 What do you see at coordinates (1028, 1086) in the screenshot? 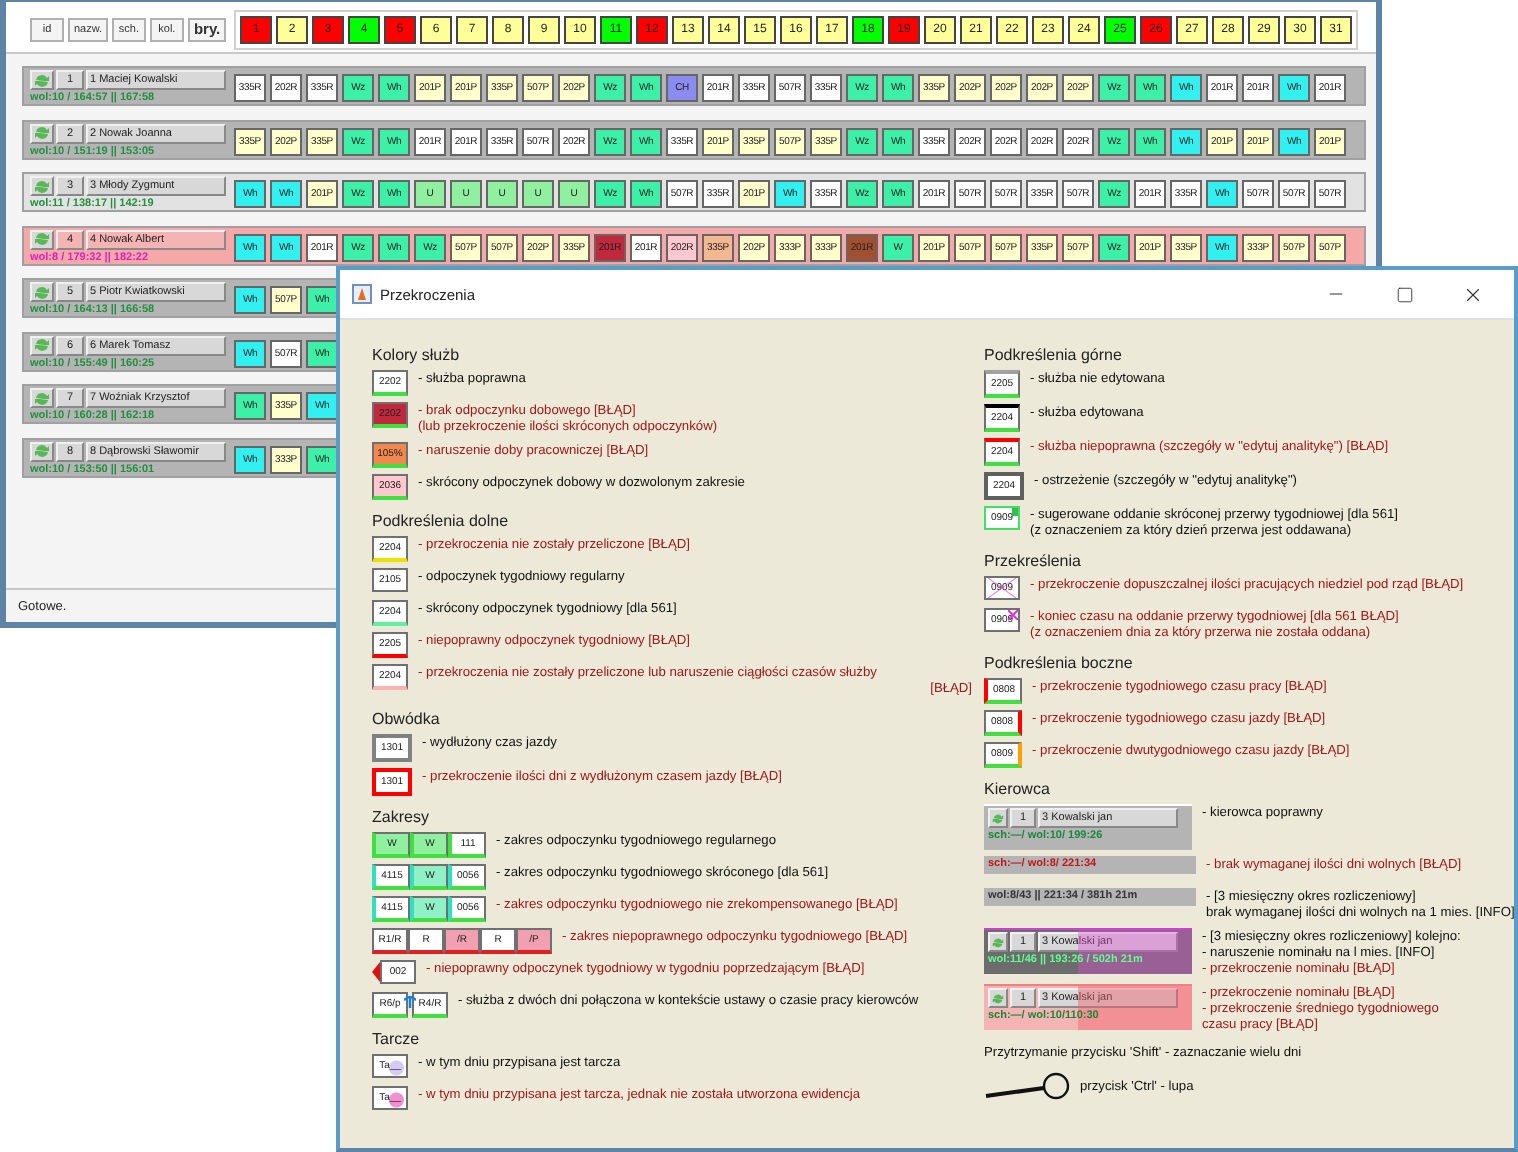
I see `magnifier-icon` at bounding box center [1028, 1086].